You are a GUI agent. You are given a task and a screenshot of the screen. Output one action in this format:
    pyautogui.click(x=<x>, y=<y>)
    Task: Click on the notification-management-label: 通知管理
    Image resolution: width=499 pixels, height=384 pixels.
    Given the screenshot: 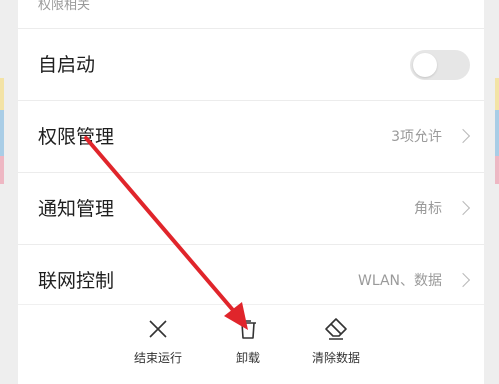 What is the action you would take?
    pyautogui.click(x=76, y=209)
    